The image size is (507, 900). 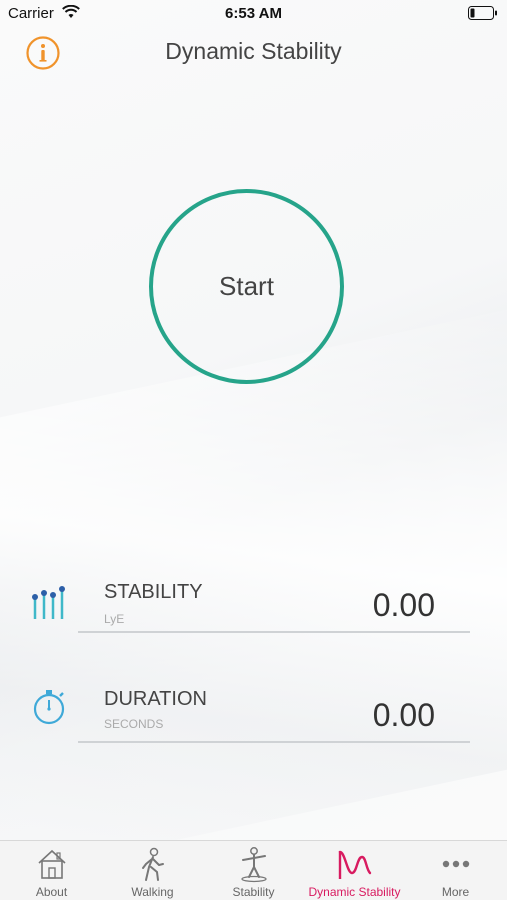 What do you see at coordinates (403, 715) in the screenshot?
I see `duration-value: 0.00` at bounding box center [403, 715].